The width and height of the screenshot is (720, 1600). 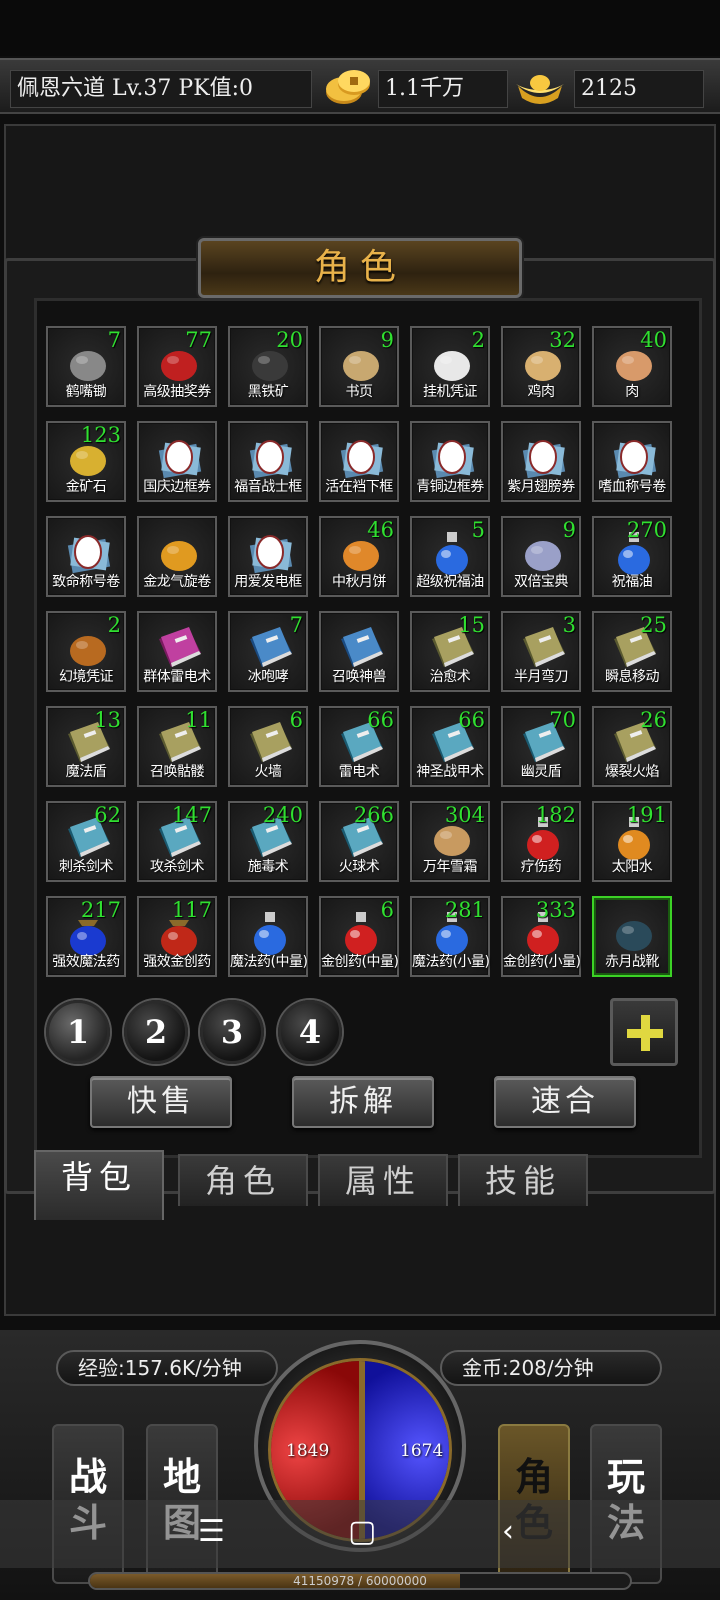 What do you see at coordinates (359, 461) in the screenshot?
I see `inventory-slot: 活在裆下框` at bounding box center [359, 461].